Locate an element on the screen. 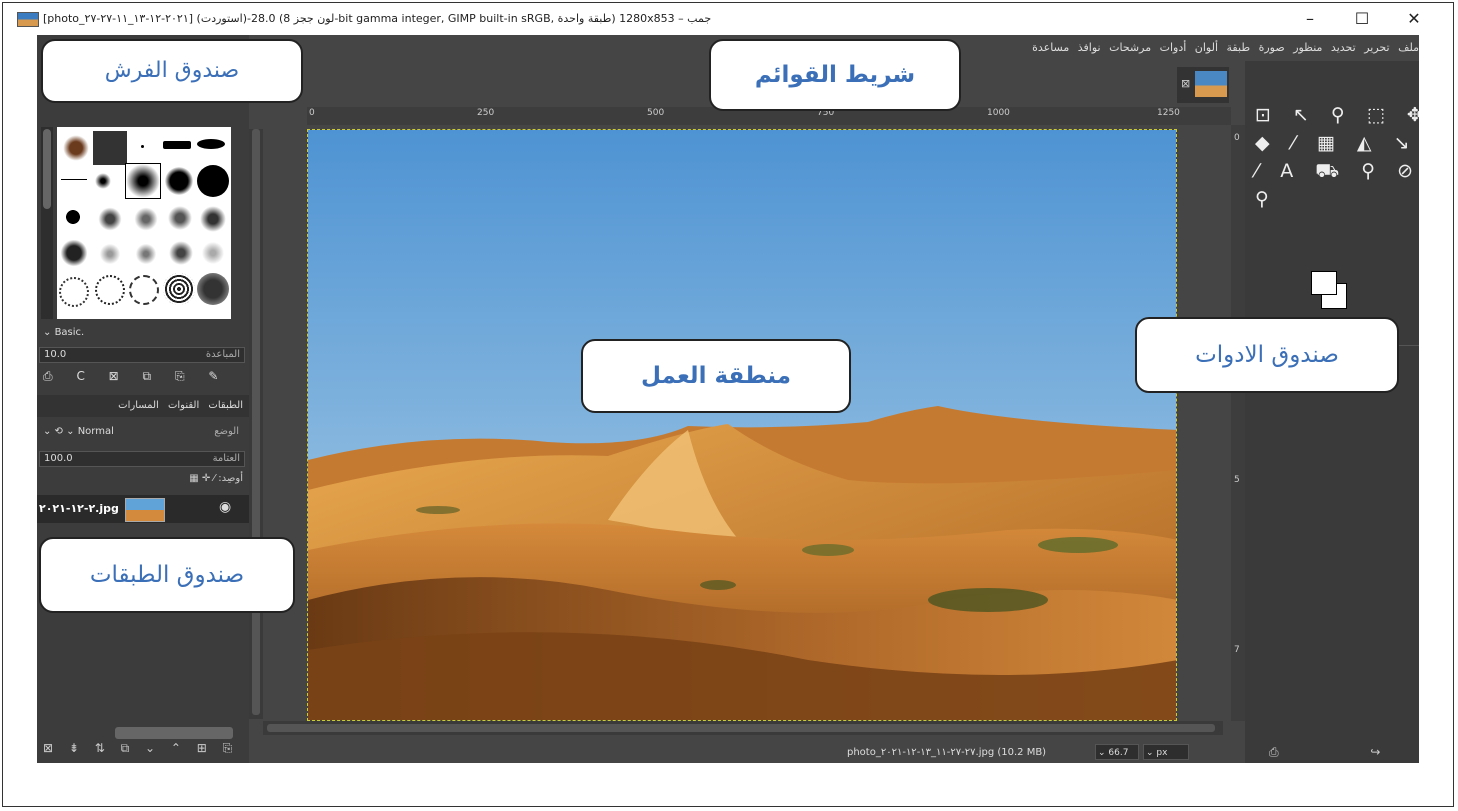 The image size is (1458, 811). brush-delete-icon: ⊠ is located at coordinates (114, 376).